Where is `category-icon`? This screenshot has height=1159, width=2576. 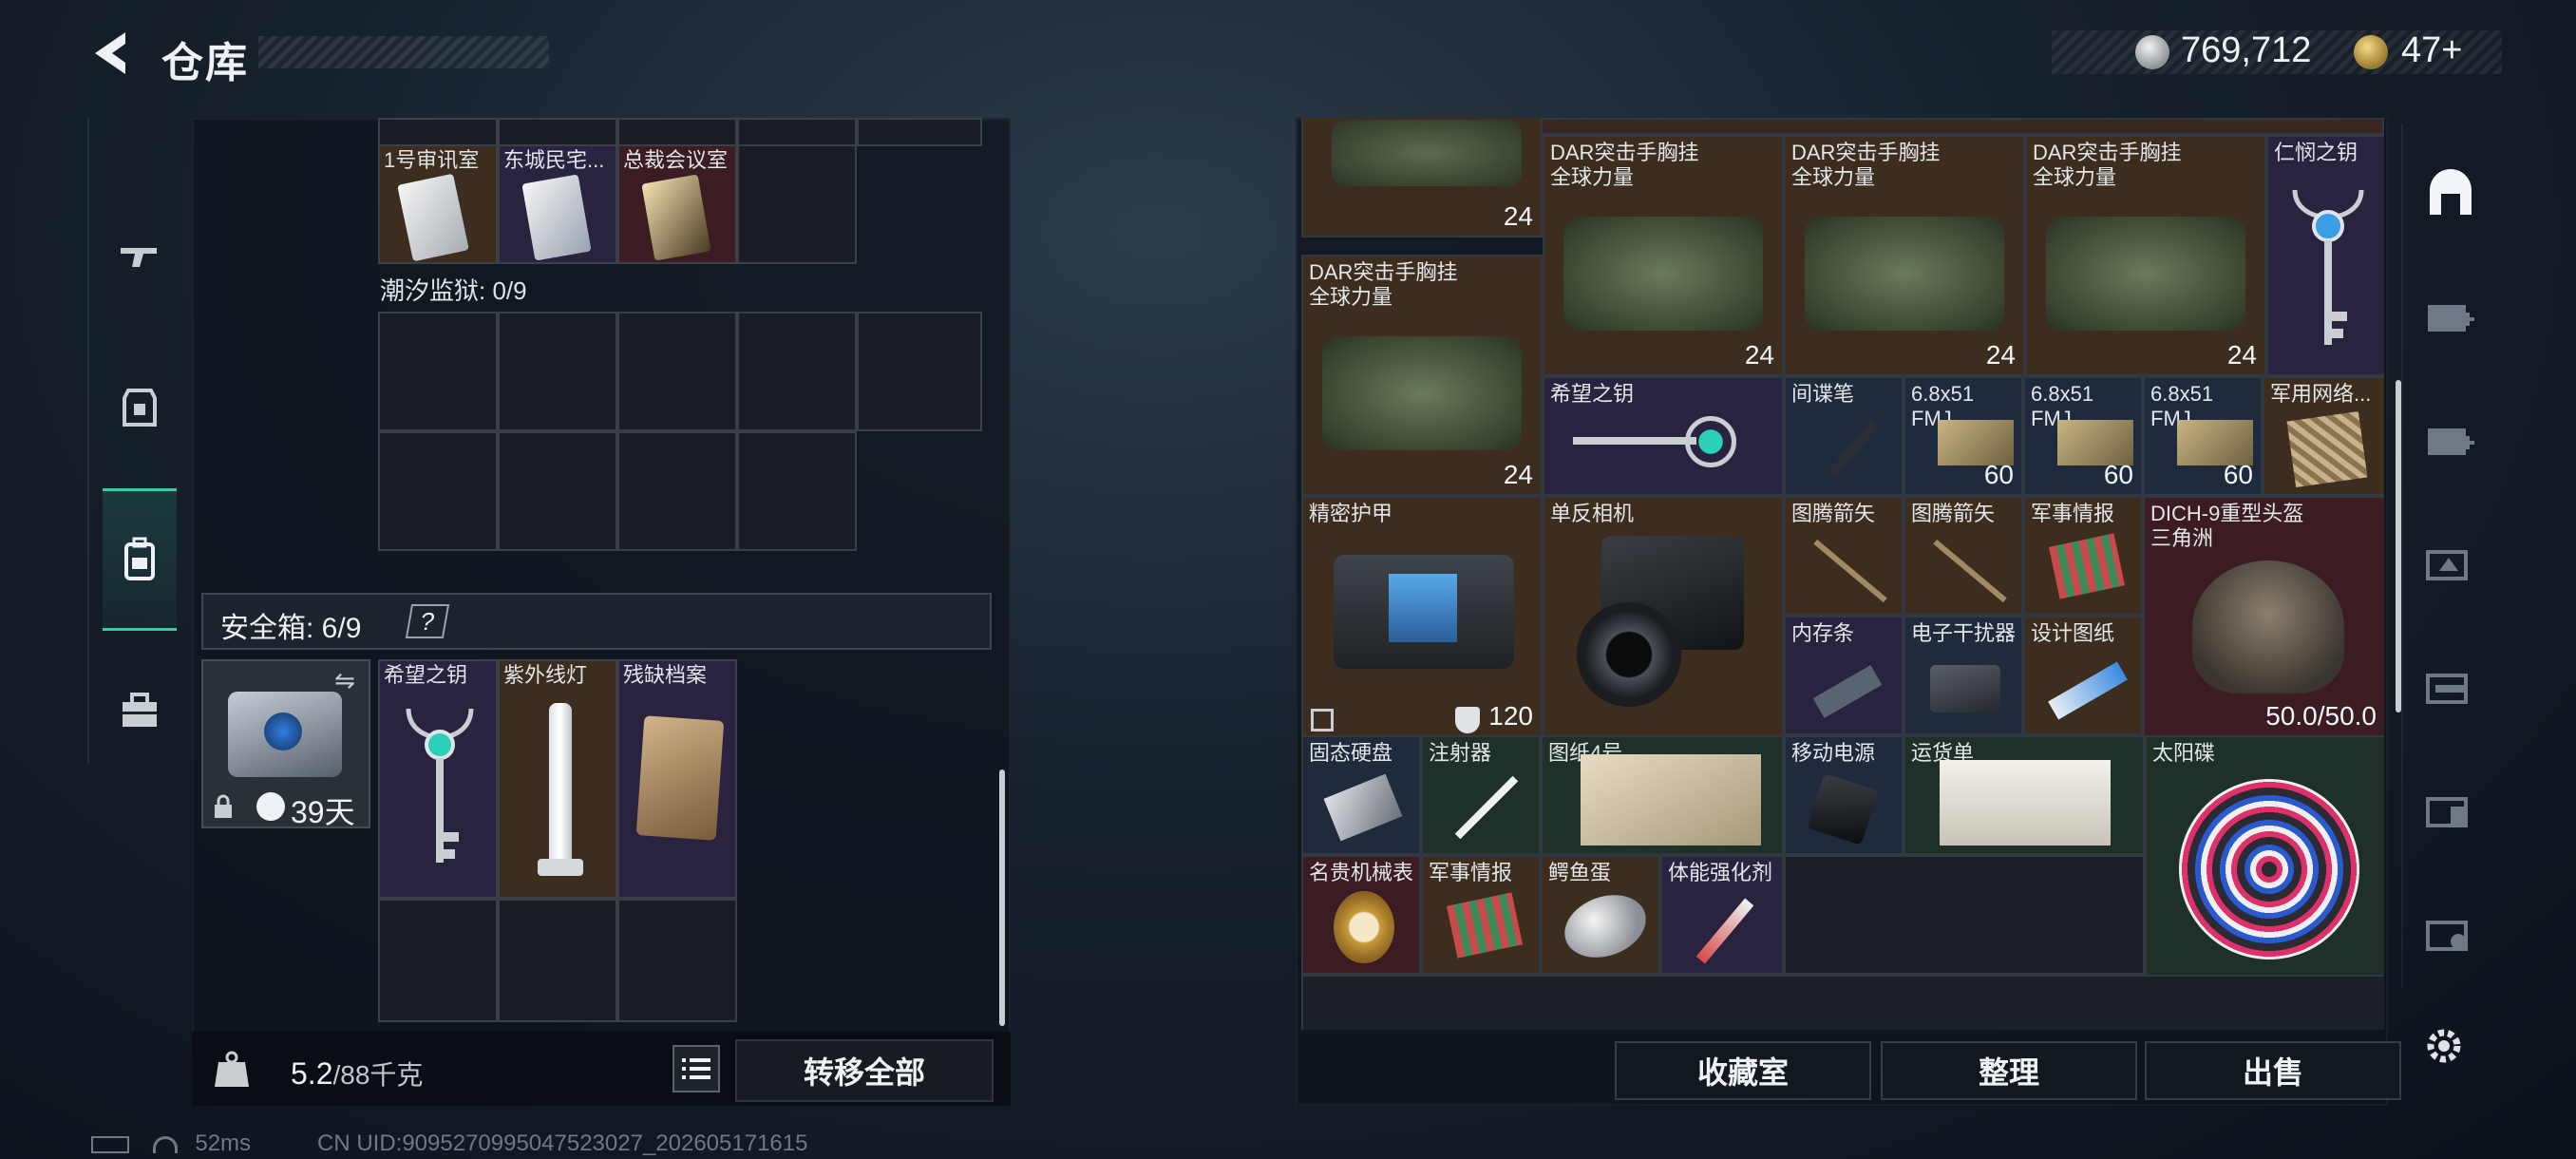 category-icon is located at coordinates (2447, 812).